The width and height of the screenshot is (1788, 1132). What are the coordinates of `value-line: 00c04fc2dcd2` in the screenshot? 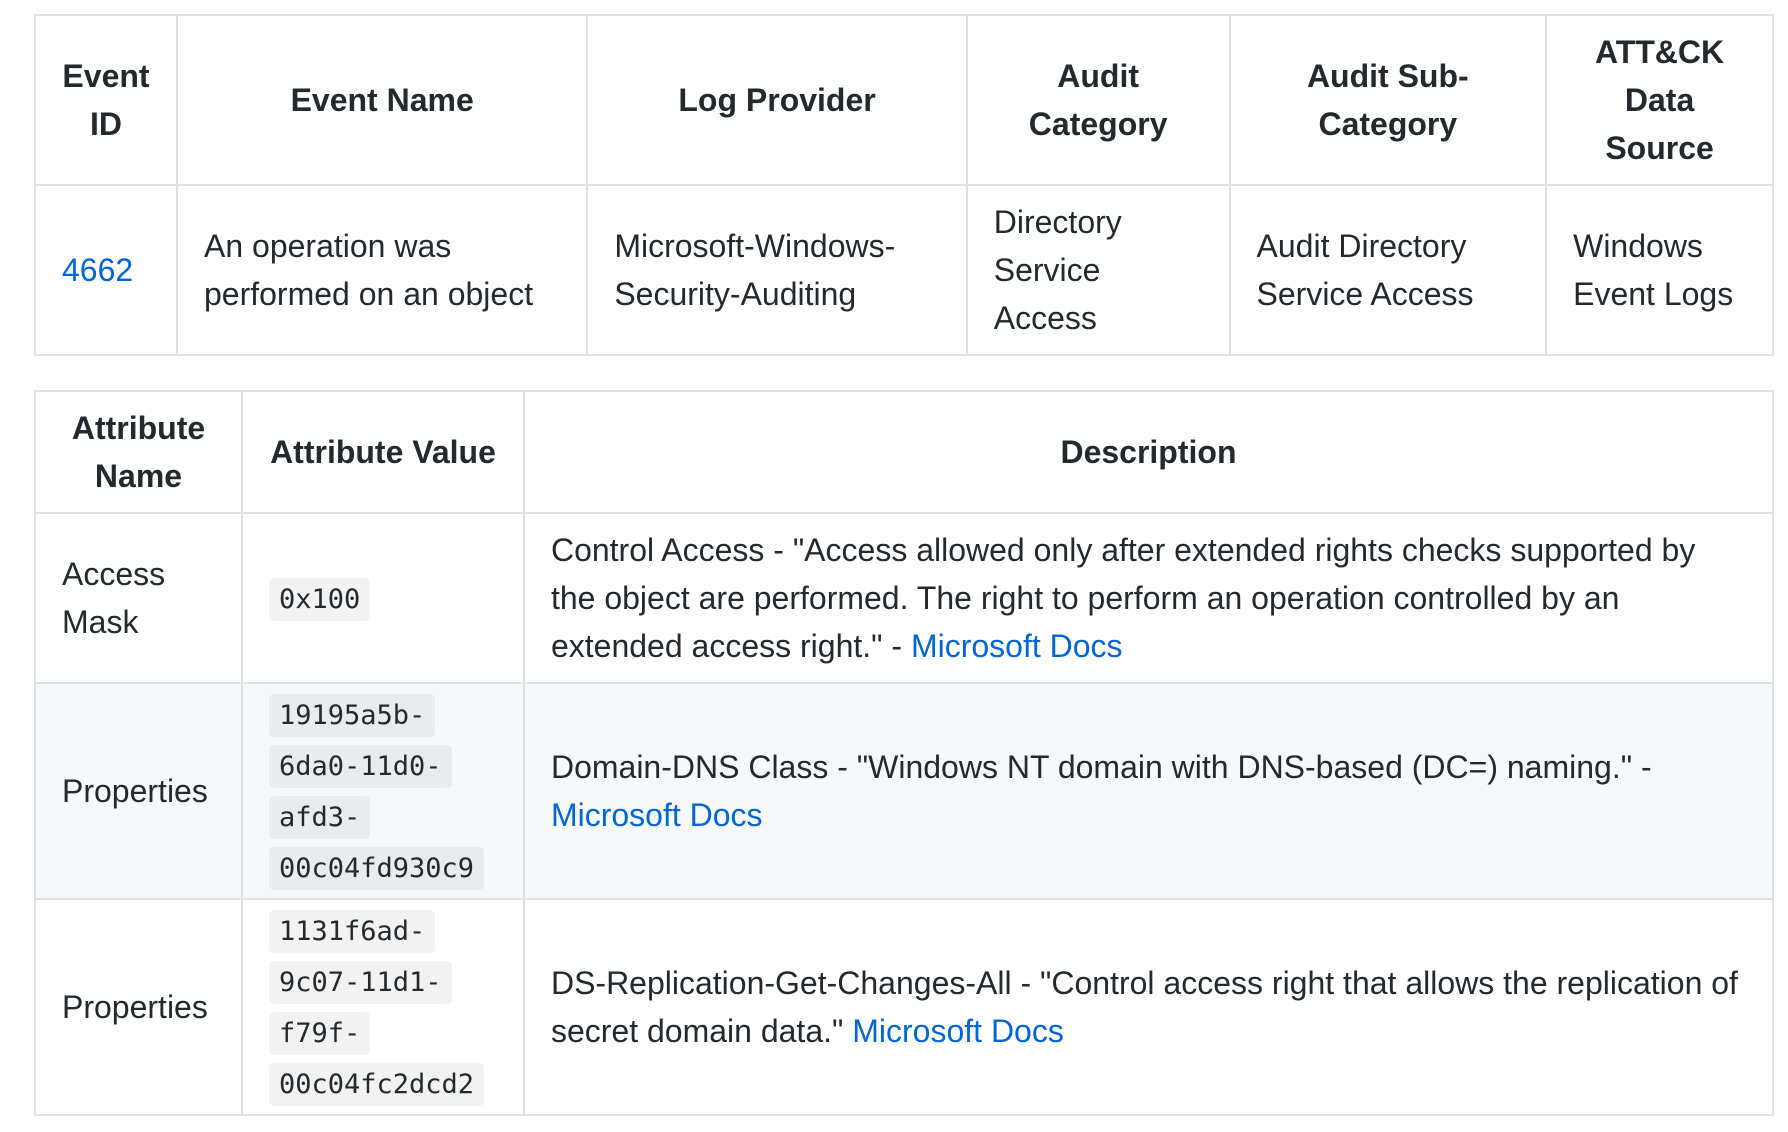 It's located at (376, 1084).